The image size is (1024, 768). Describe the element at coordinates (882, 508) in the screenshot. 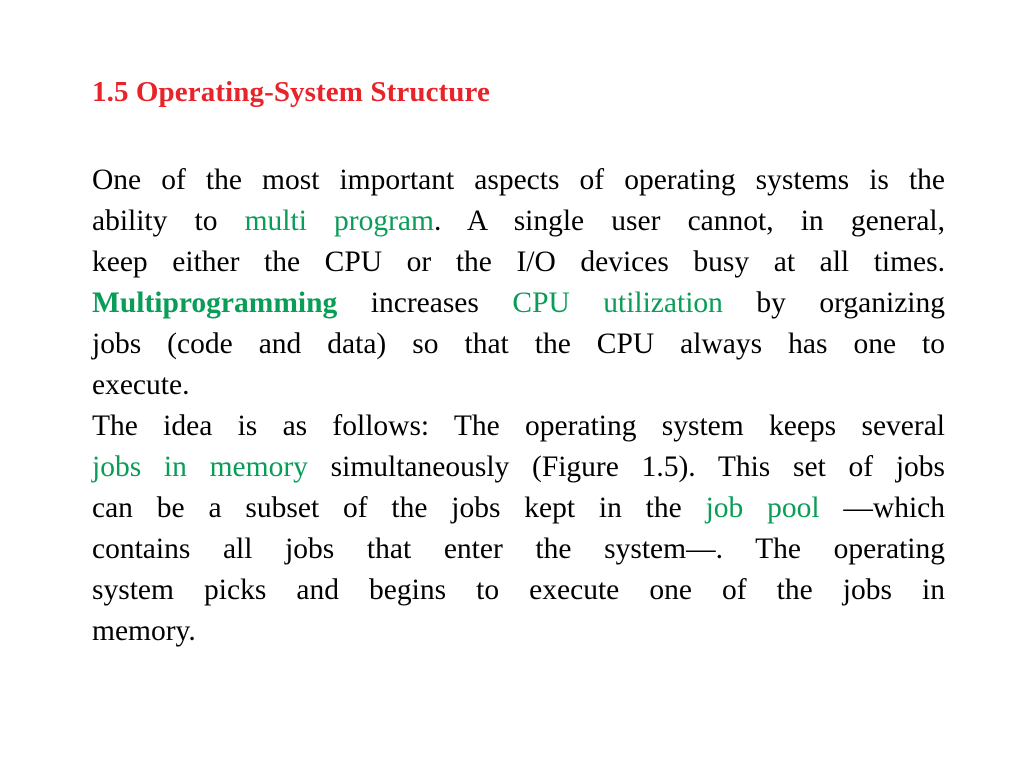

I see `line-segment: —which` at that location.